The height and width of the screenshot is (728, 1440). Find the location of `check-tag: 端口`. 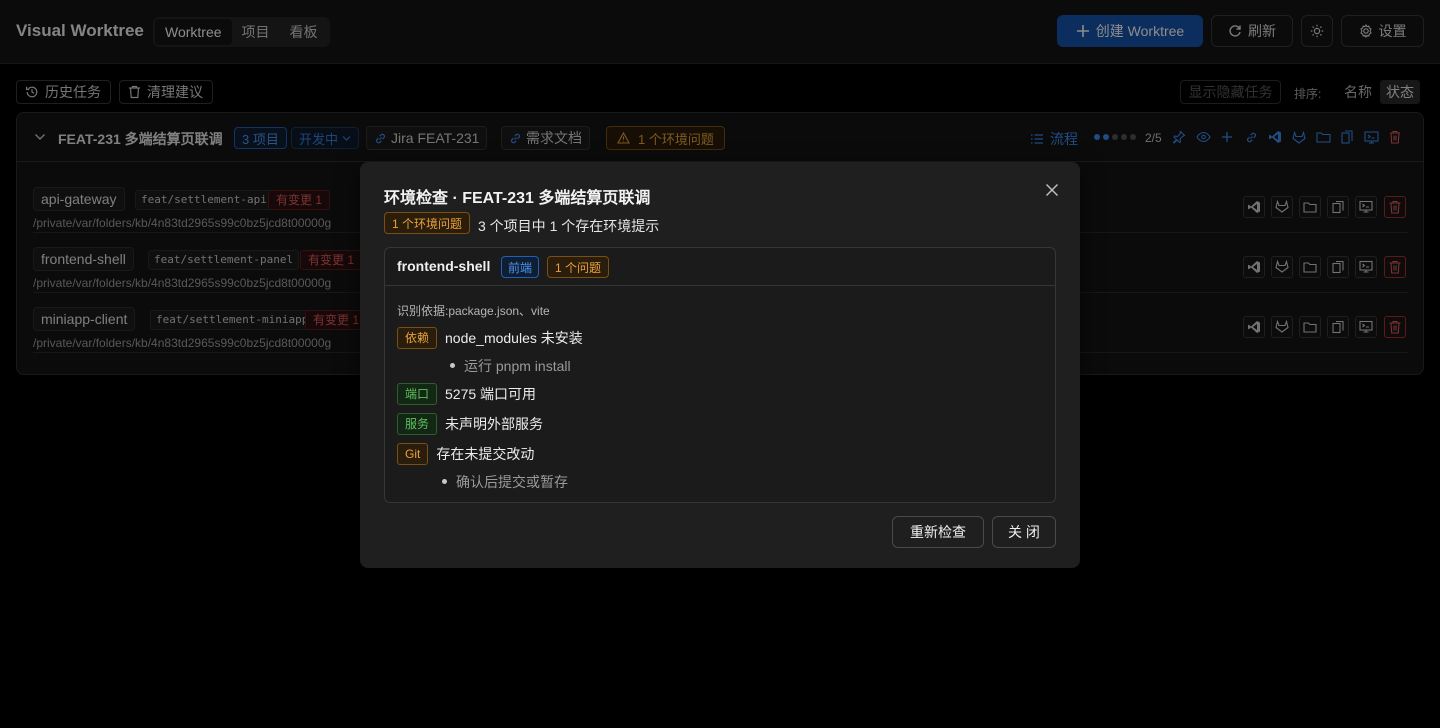

check-tag: 端口 is located at coordinates (417, 394).